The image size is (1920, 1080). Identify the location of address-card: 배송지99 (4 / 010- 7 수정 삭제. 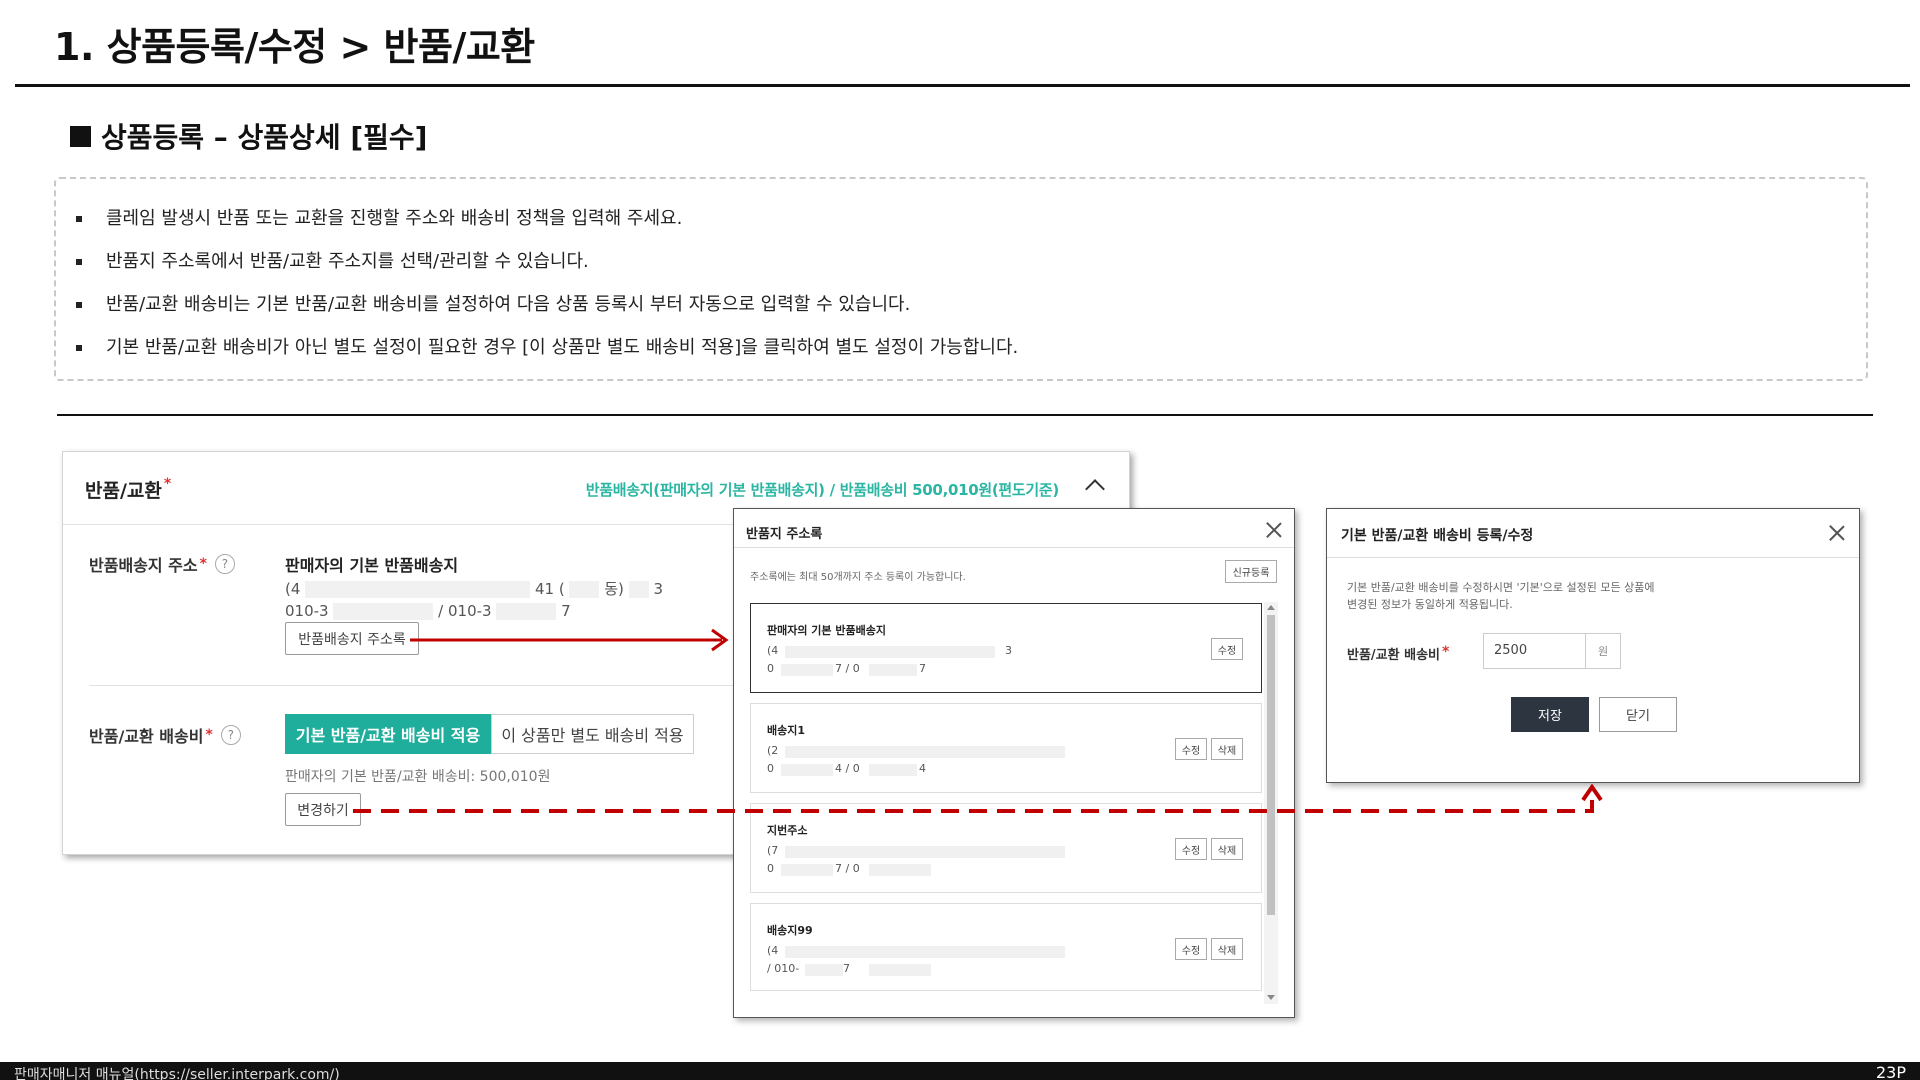
(1006, 947).